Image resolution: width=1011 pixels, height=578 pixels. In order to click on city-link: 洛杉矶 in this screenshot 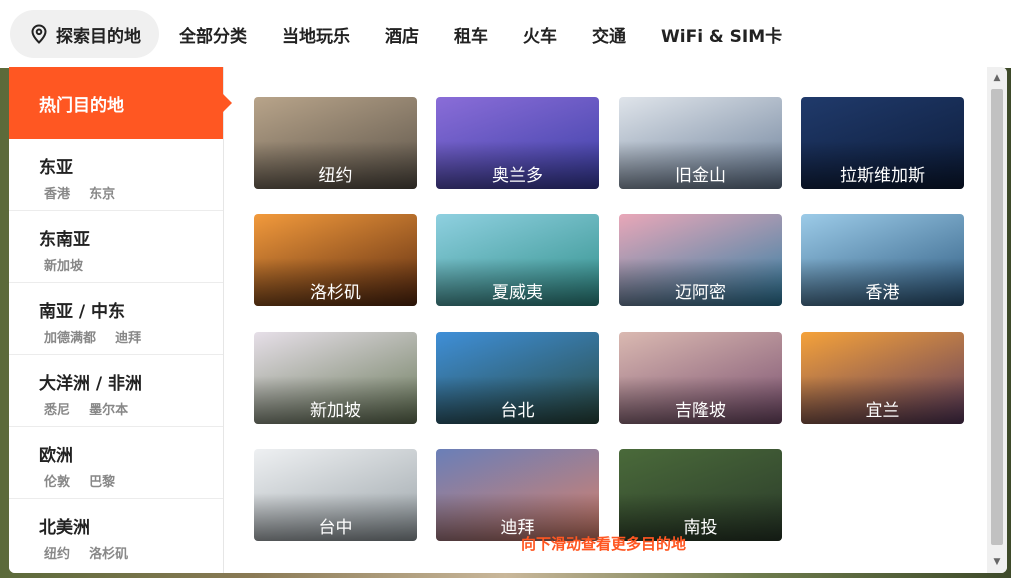, I will do `click(108, 554)`.